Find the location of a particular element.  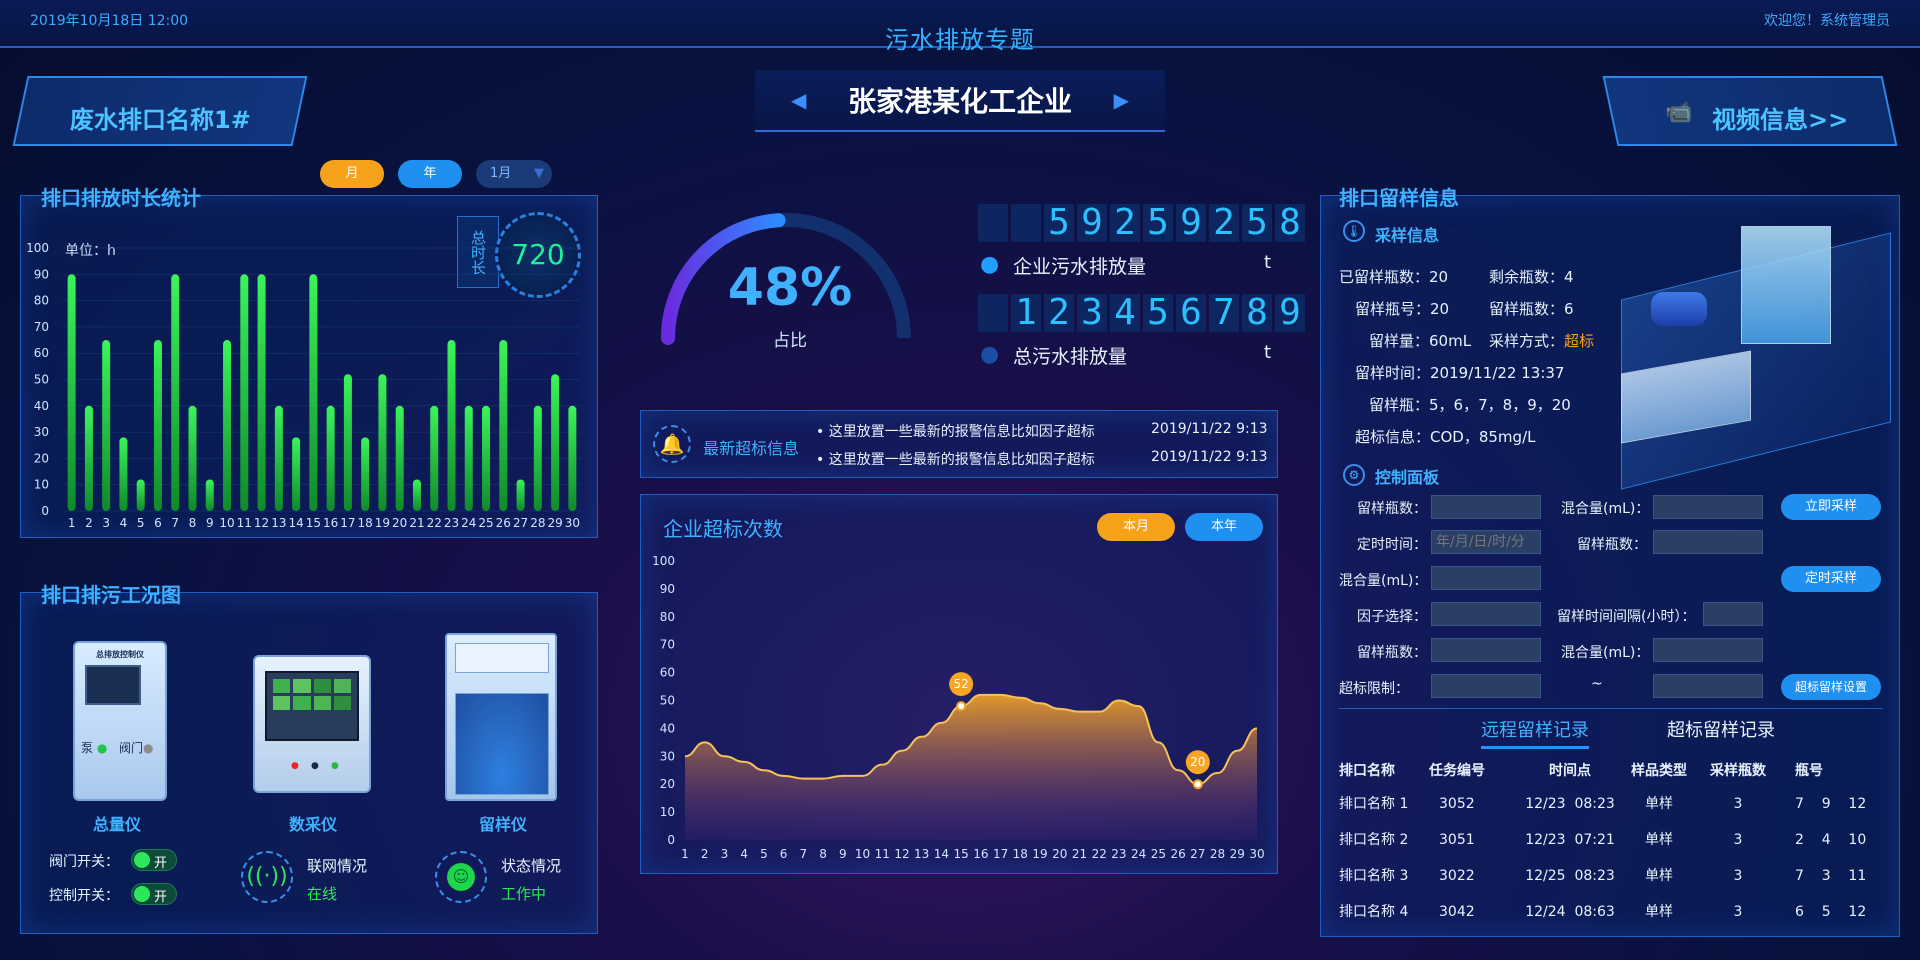

robot-status-icon: ☺ is located at coordinates (461, 877).